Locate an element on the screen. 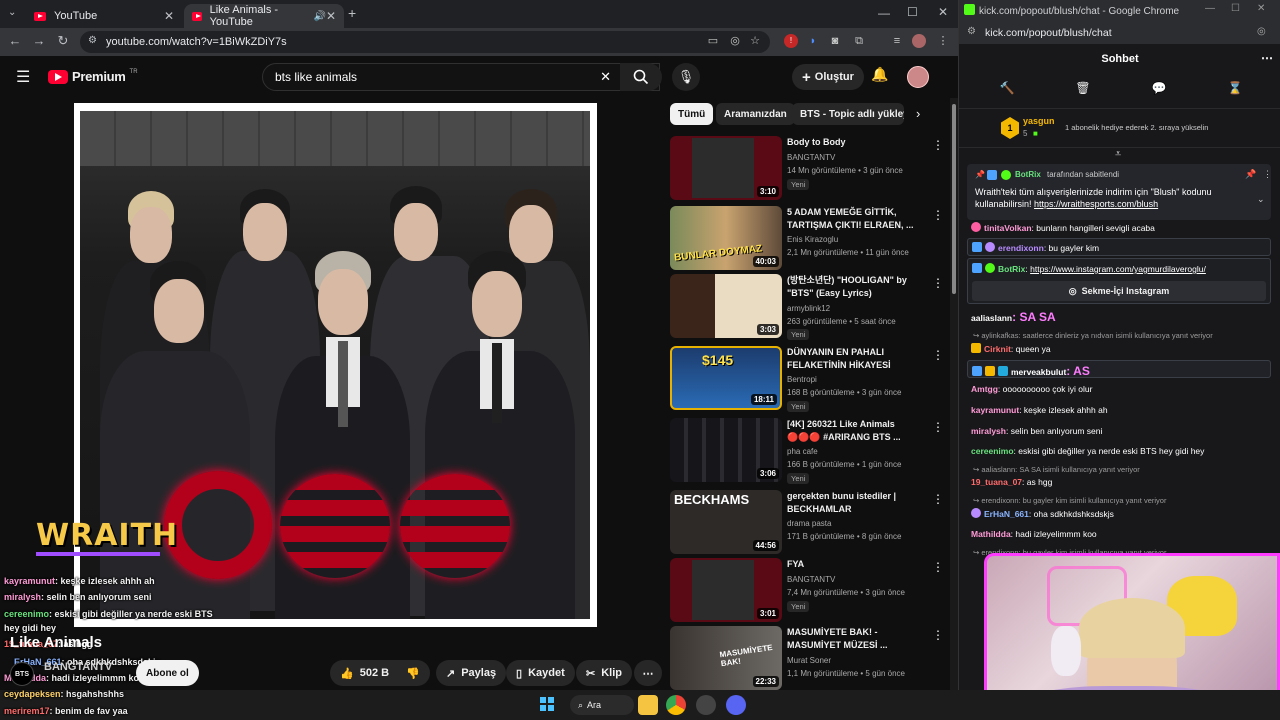 The height and width of the screenshot is (720, 1280). save-button: ▯ Kaydet is located at coordinates (540, 673).